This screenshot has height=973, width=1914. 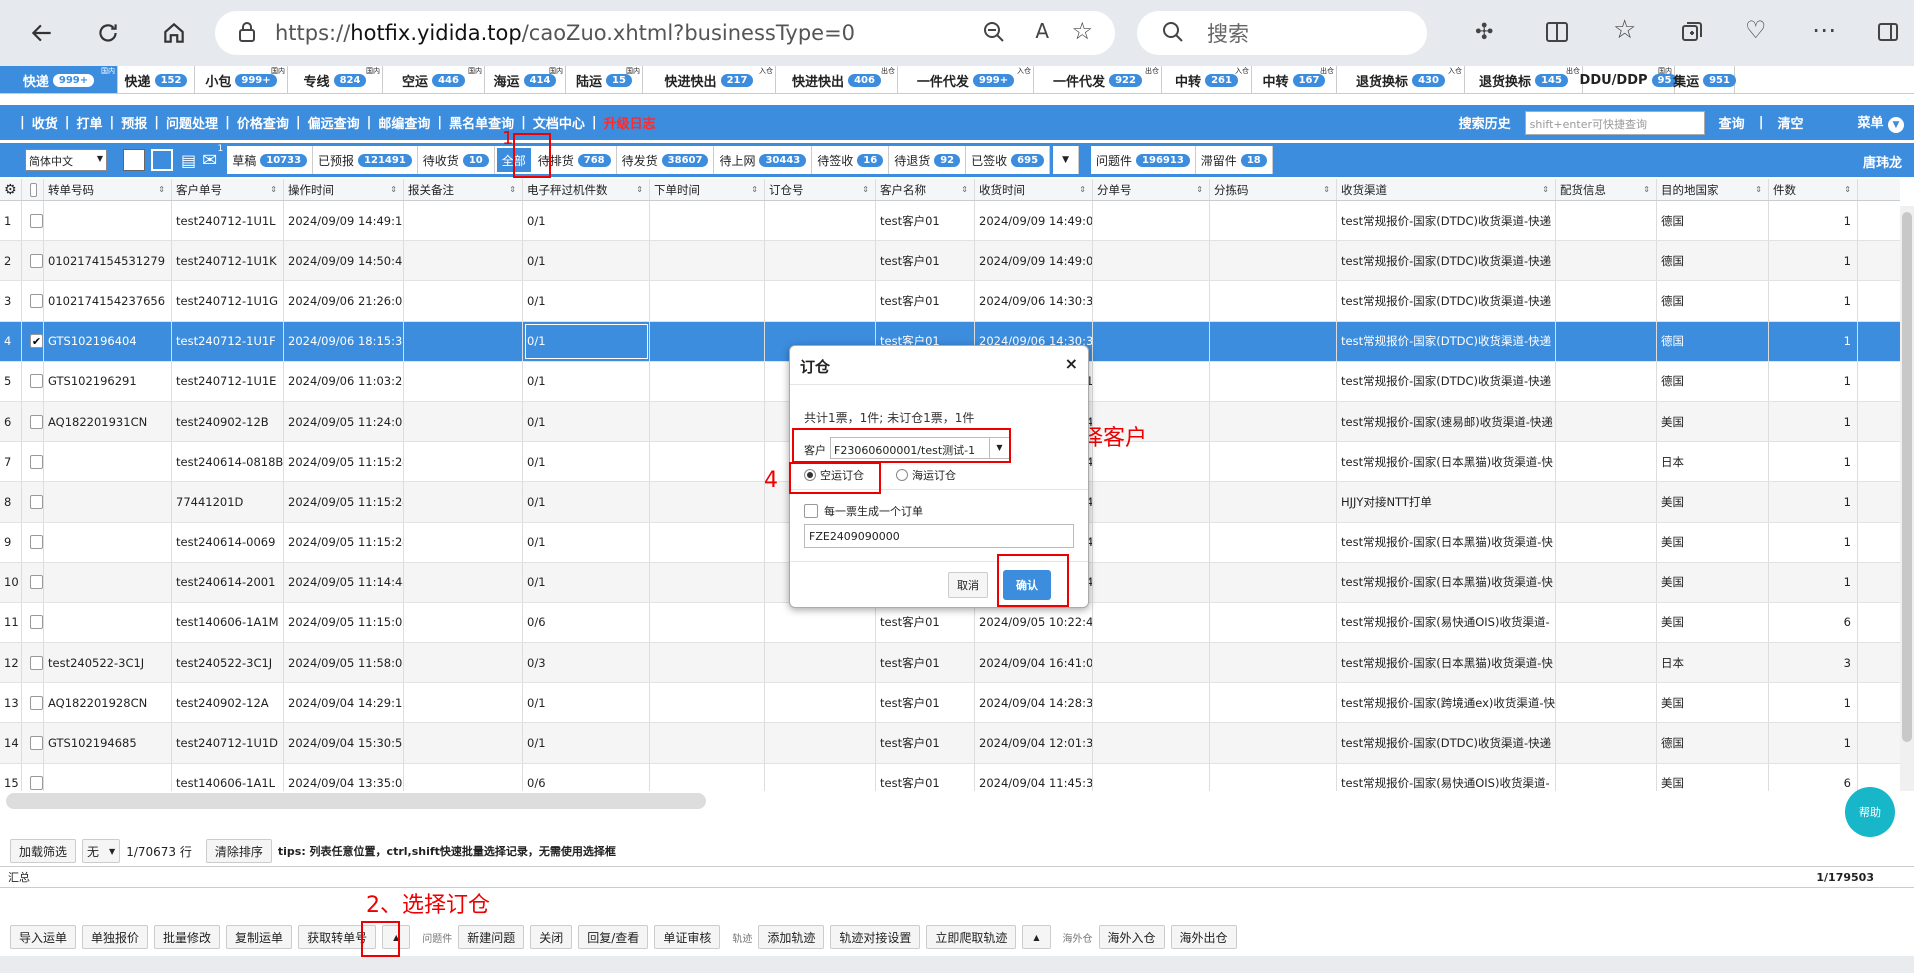 I want to click on nav-upgrade-log: 升级日志, so click(x=630, y=122).